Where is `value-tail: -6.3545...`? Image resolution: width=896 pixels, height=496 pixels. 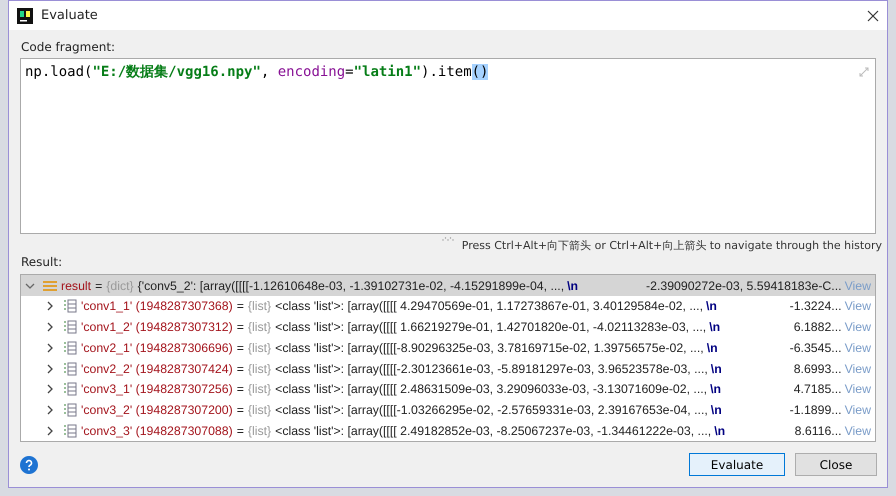
value-tail: -6.3545... is located at coordinates (816, 347).